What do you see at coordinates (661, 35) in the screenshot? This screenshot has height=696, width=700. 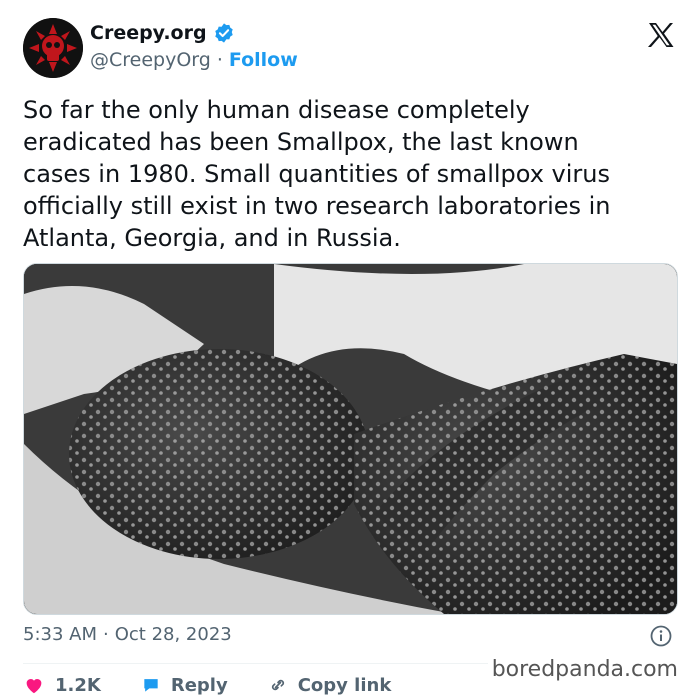 I see `x-logo-icon` at bounding box center [661, 35].